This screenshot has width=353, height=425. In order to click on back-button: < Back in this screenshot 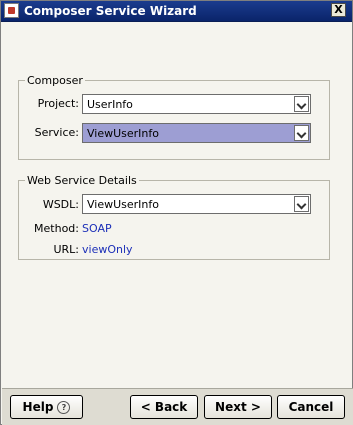, I will do `click(164, 407)`.